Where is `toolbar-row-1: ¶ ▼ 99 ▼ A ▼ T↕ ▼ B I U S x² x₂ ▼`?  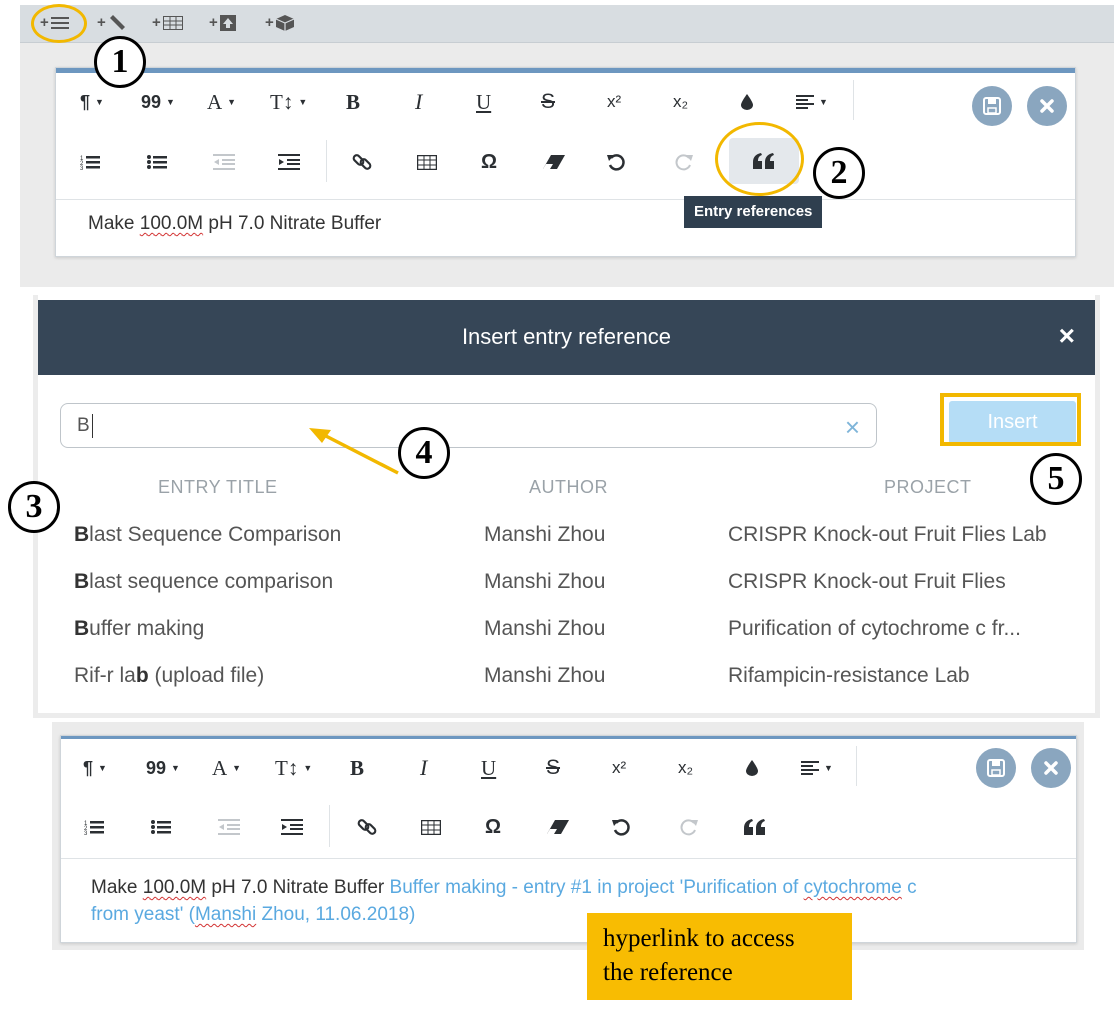 toolbar-row-1: ¶ ▼ 99 ▼ A ▼ T↕ ▼ B I U S x² x₂ ▼ is located at coordinates (568, 769).